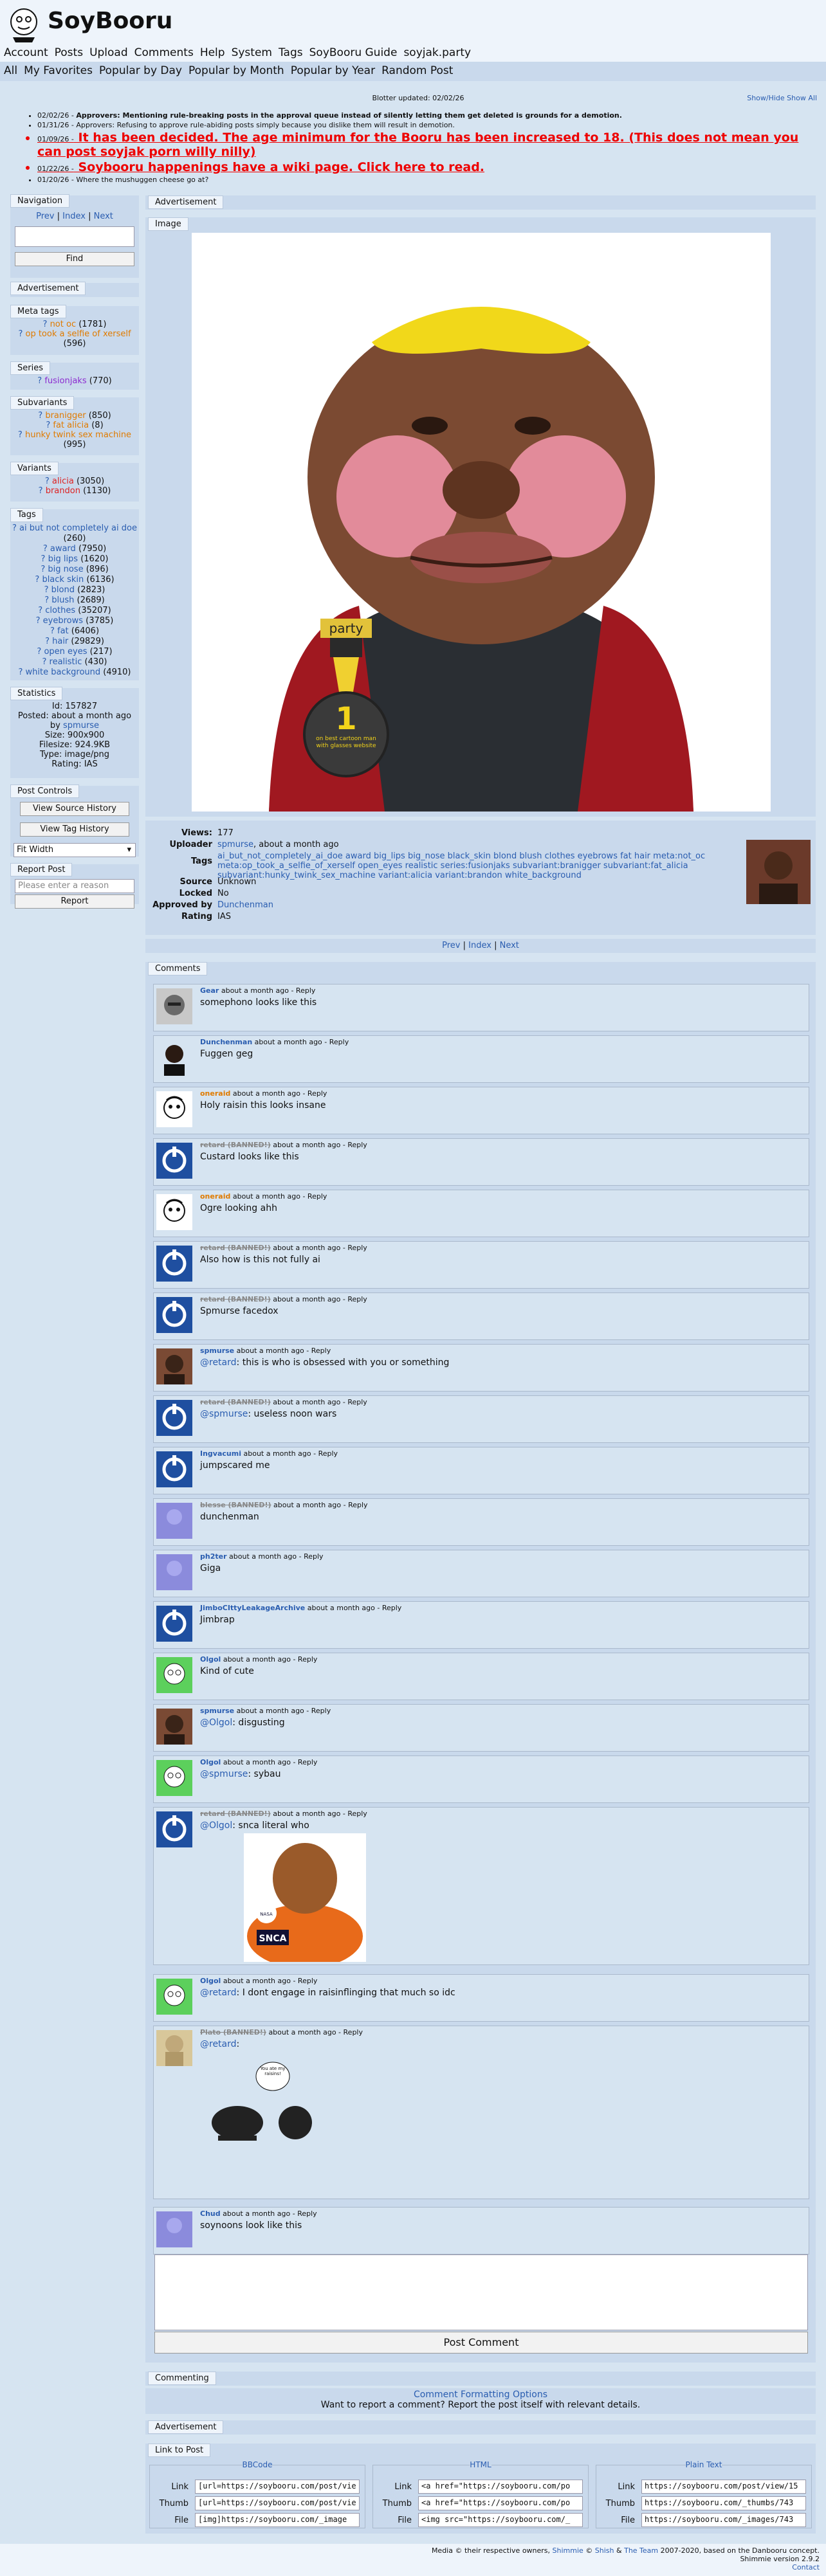  I want to click on tag-item: ? realistic (430), so click(74, 662).